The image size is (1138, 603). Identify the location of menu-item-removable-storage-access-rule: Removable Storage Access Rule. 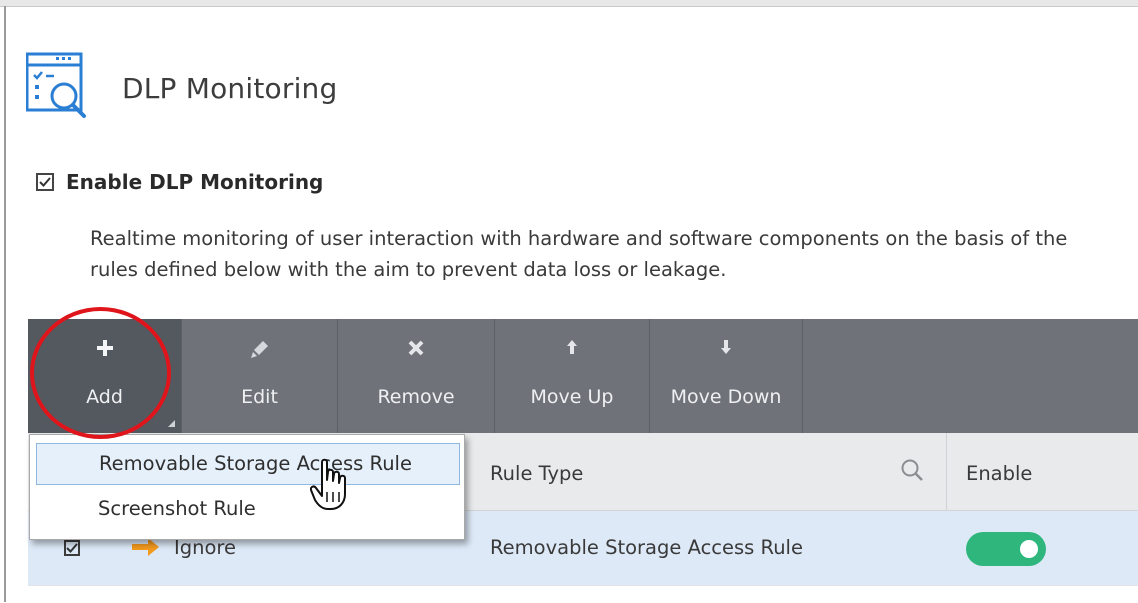
(248, 464).